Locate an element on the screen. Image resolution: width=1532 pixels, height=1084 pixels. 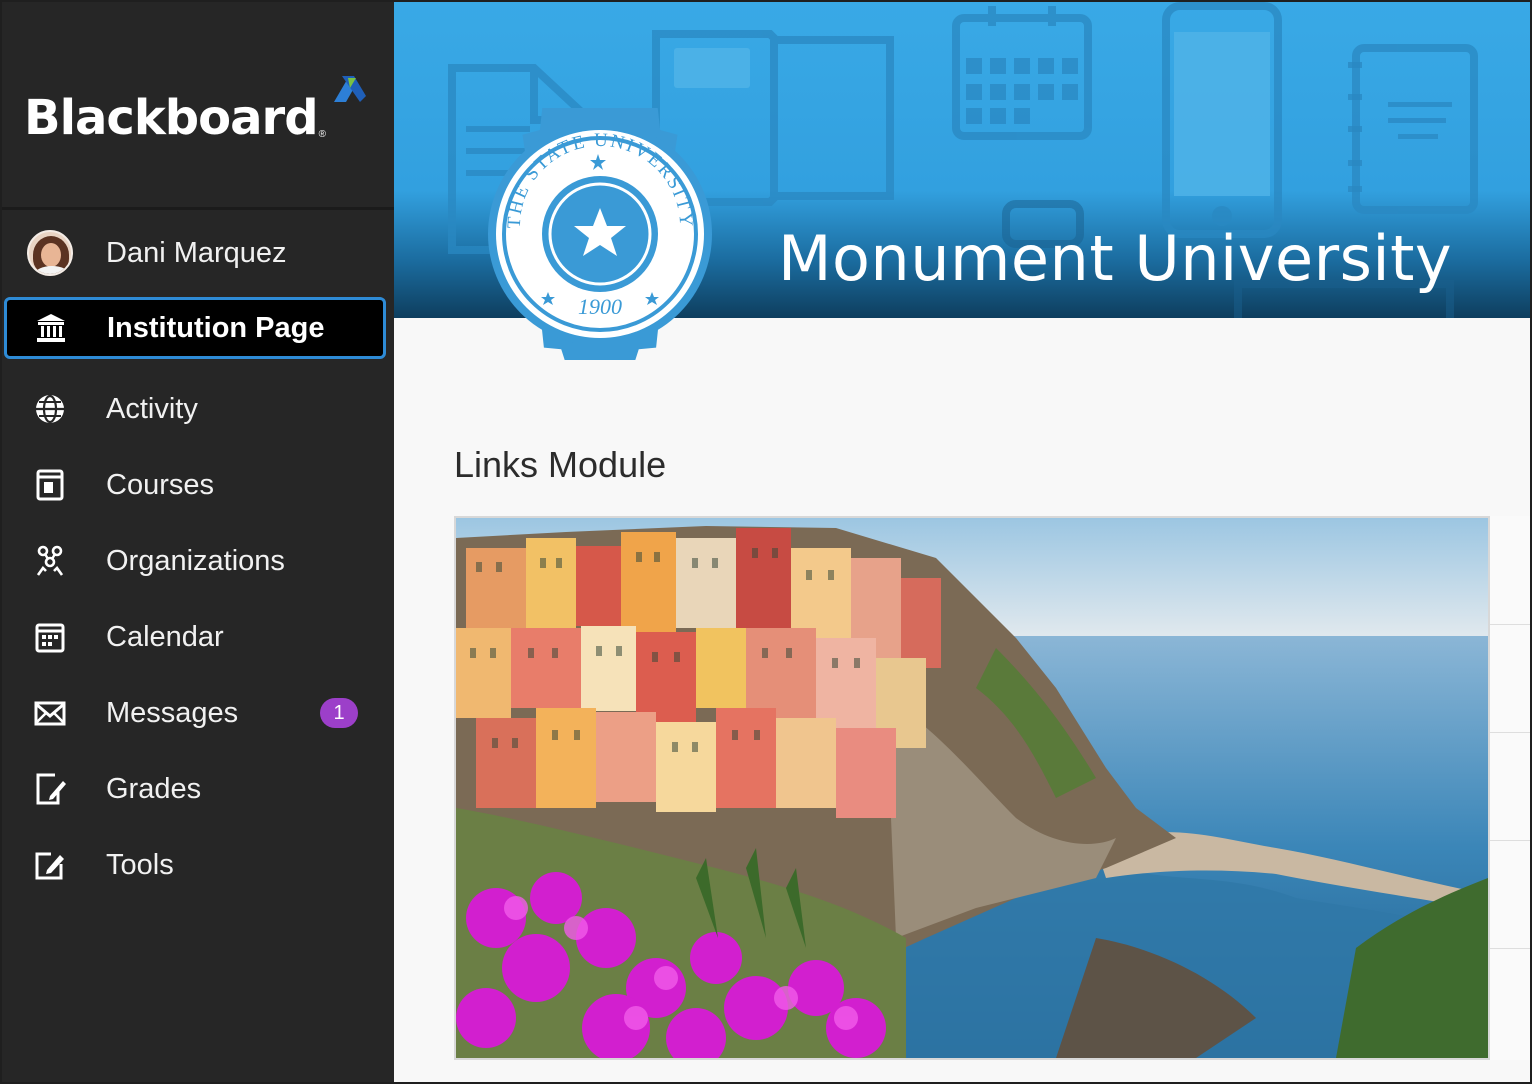
grades-icon is located at coordinates (50, 789).